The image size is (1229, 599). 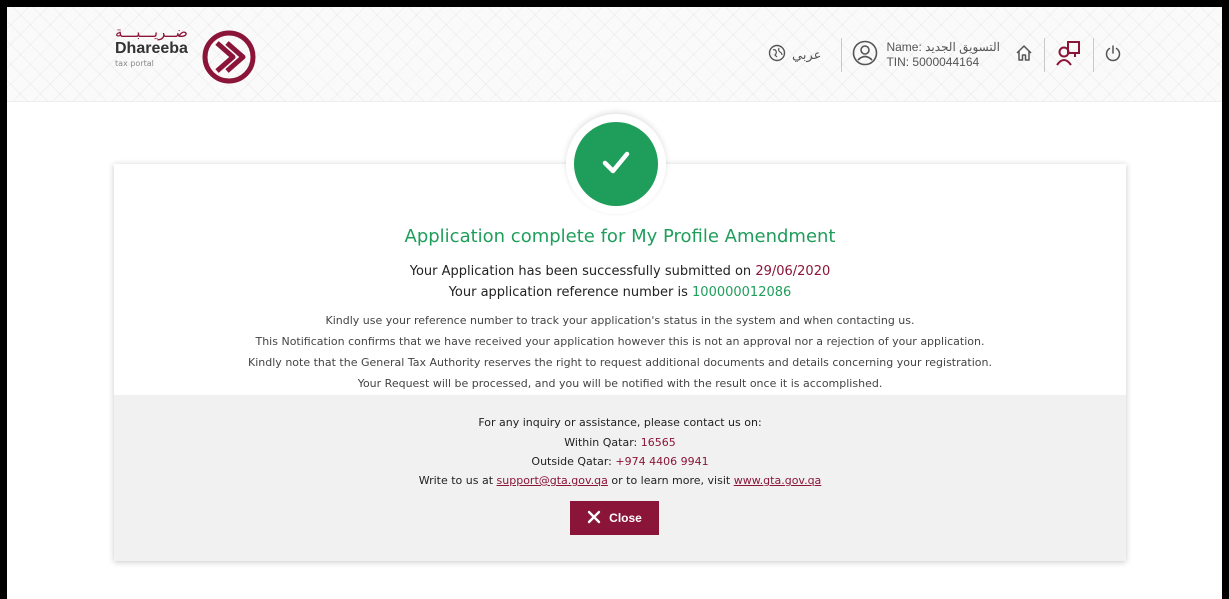 What do you see at coordinates (777, 55) in the screenshot?
I see `globe-icon` at bounding box center [777, 55].